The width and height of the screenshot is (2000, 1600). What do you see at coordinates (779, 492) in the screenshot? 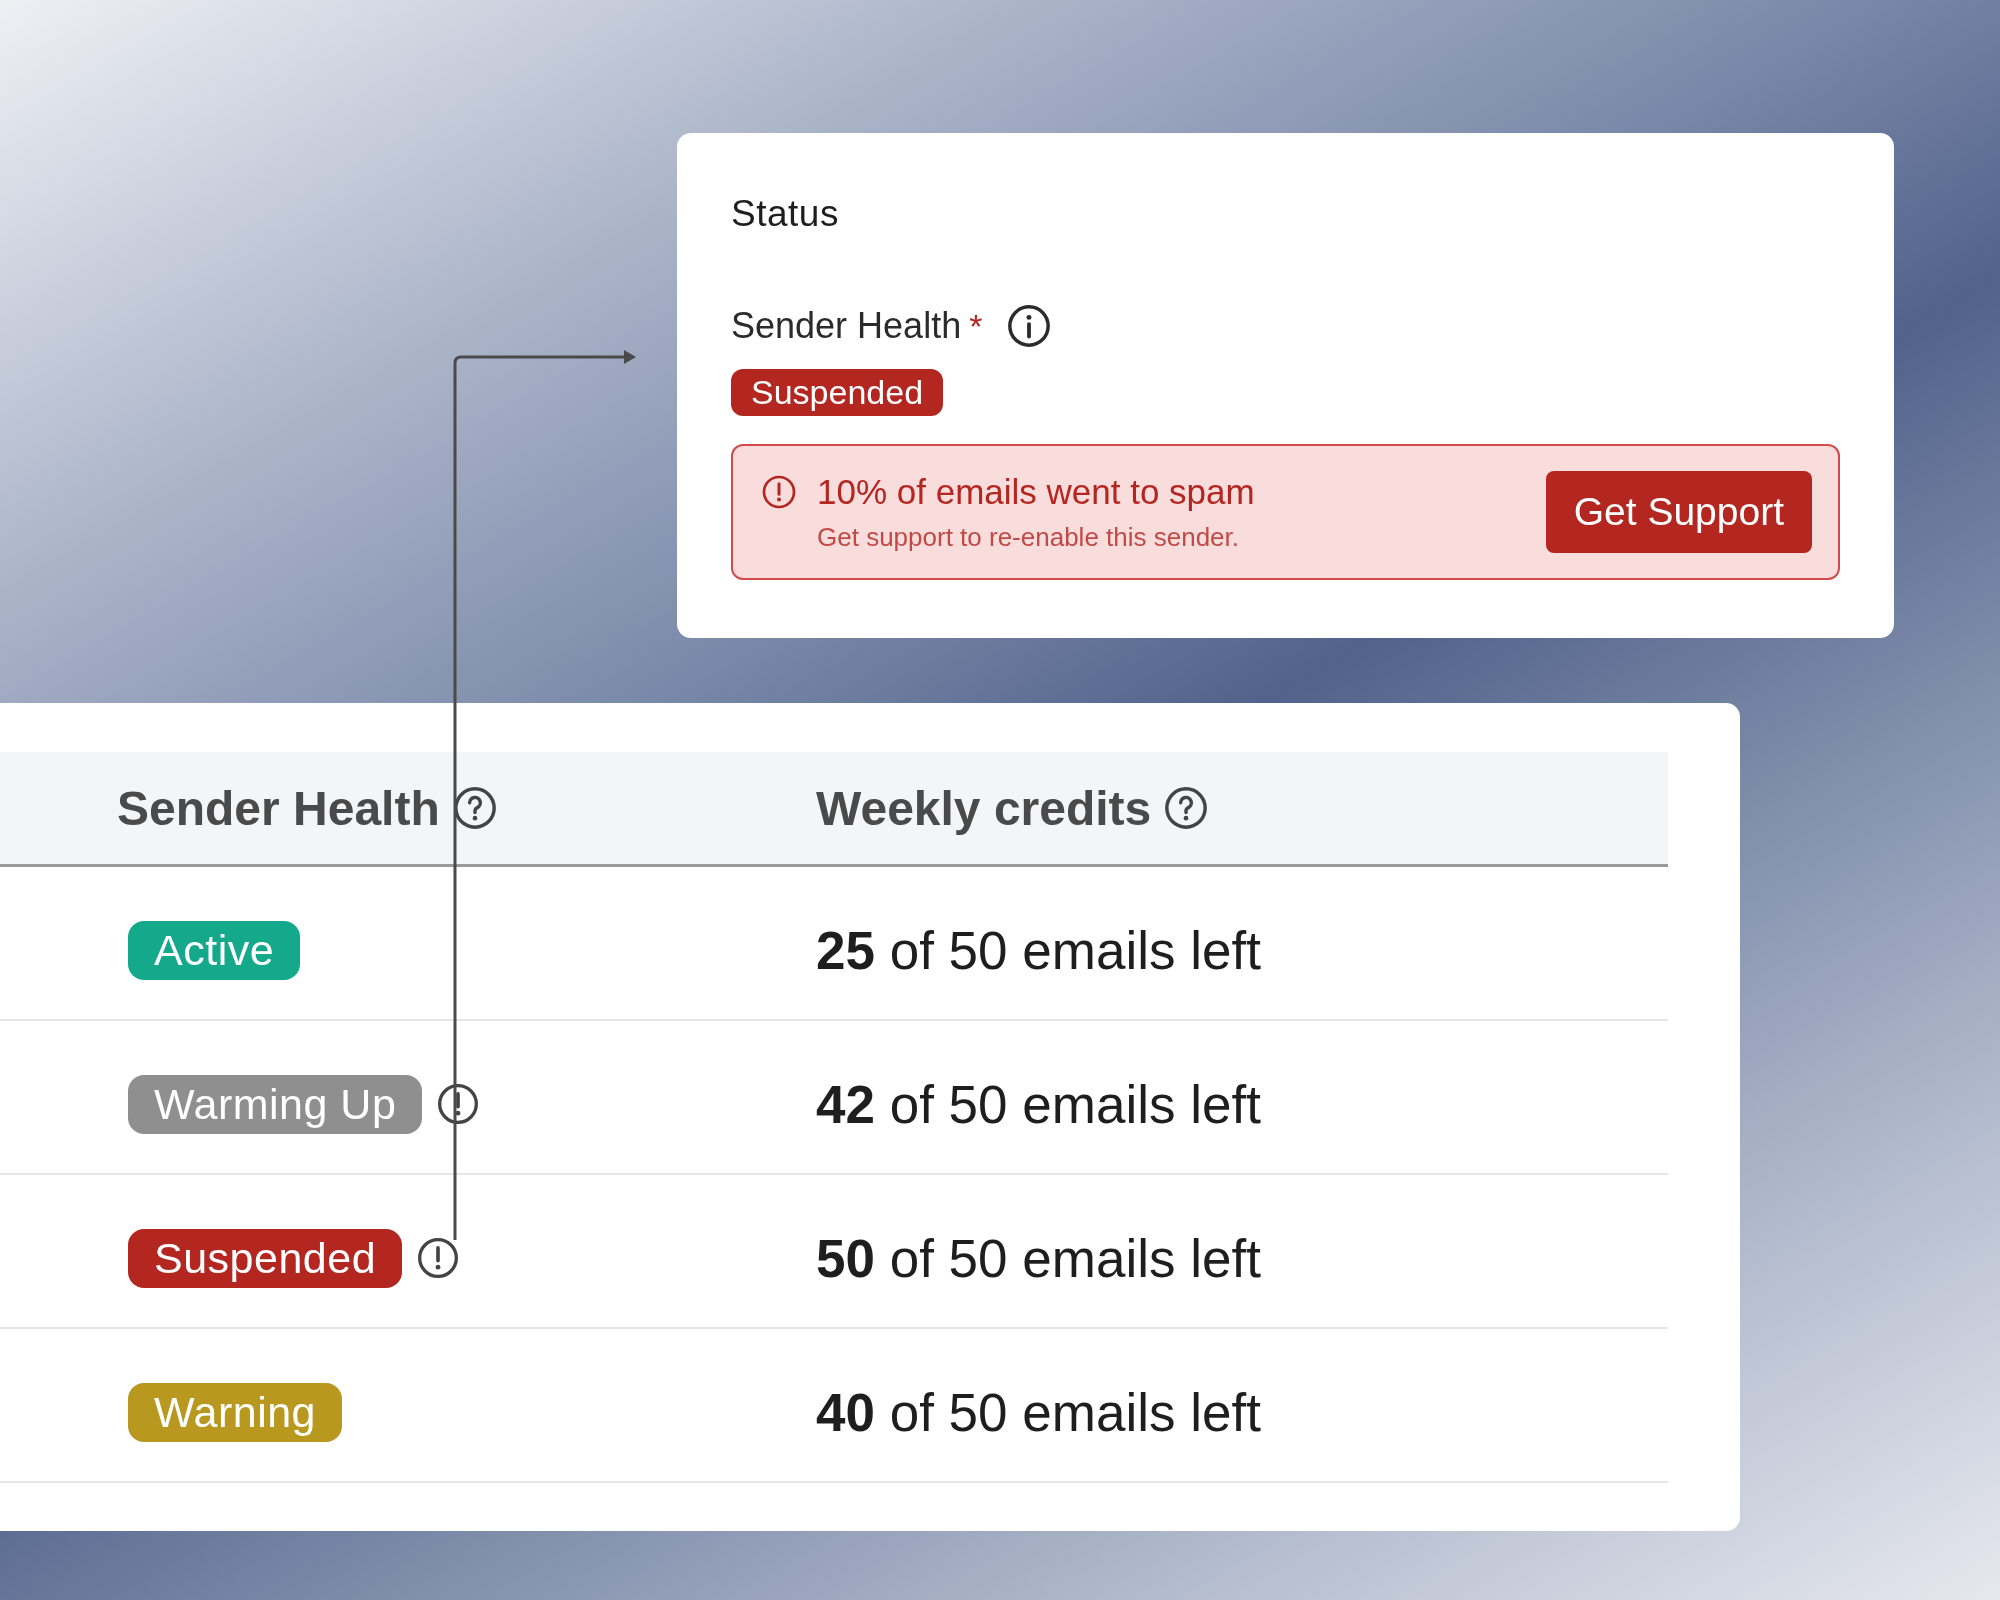
I see `alert-icon` at bounding box center [779, 492].